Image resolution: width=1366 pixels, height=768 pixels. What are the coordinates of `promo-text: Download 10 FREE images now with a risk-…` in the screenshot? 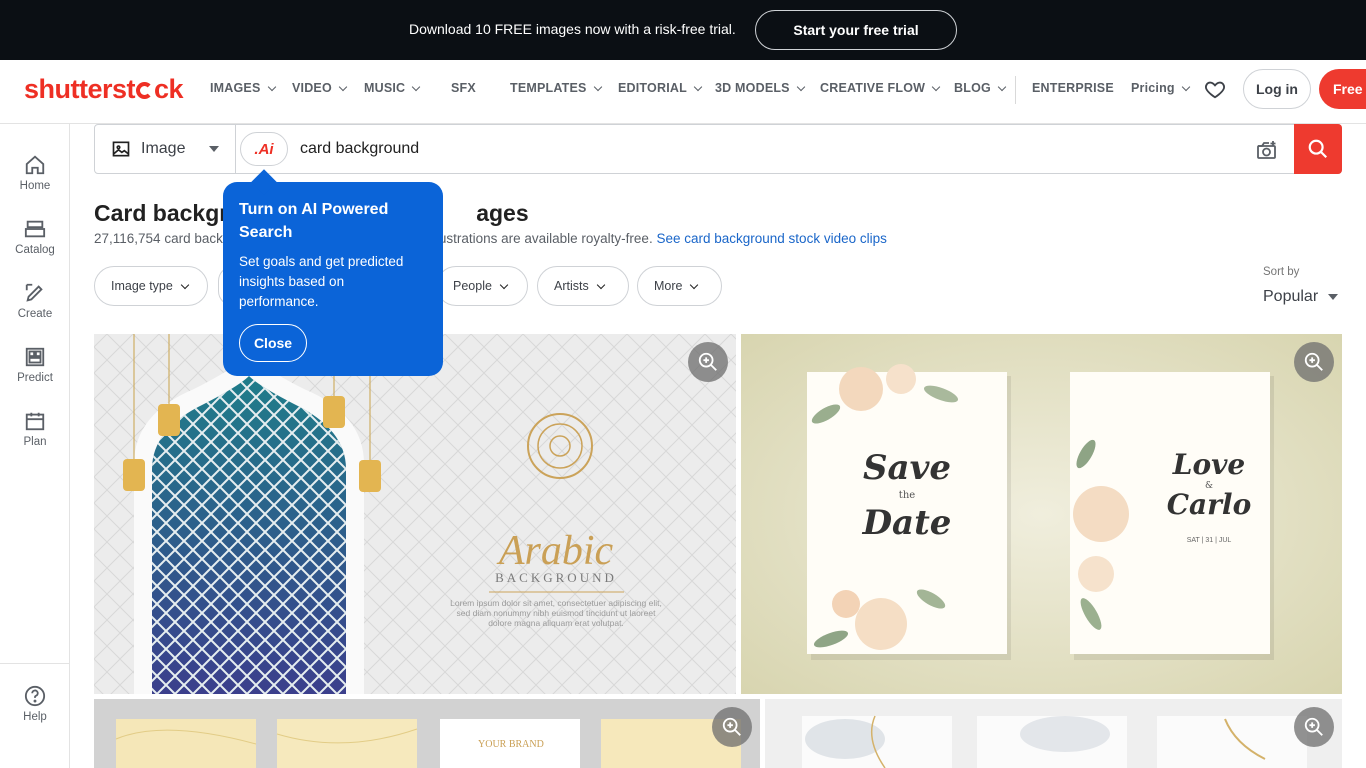 It's located at (572, 29).